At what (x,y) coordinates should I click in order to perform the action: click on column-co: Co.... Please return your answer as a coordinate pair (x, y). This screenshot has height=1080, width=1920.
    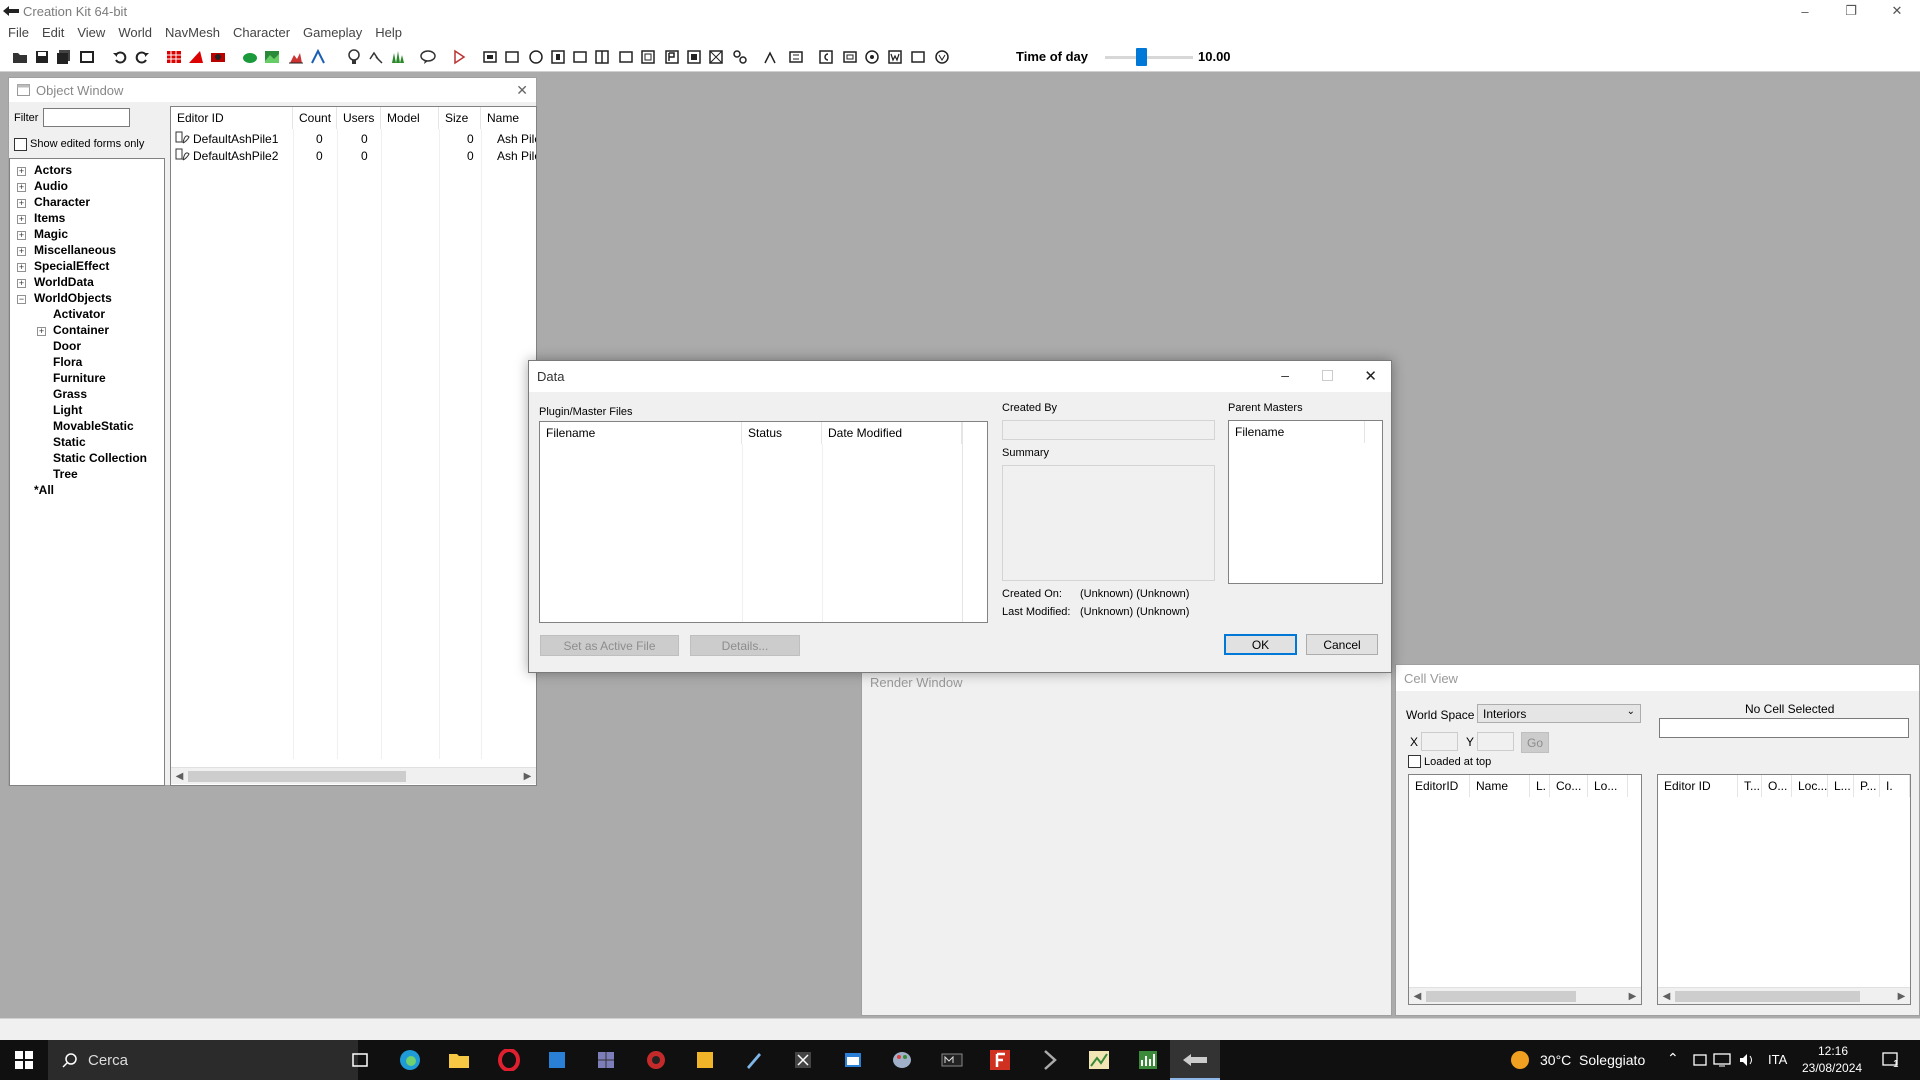
    Looking at the image, I should click on (1569, 786).